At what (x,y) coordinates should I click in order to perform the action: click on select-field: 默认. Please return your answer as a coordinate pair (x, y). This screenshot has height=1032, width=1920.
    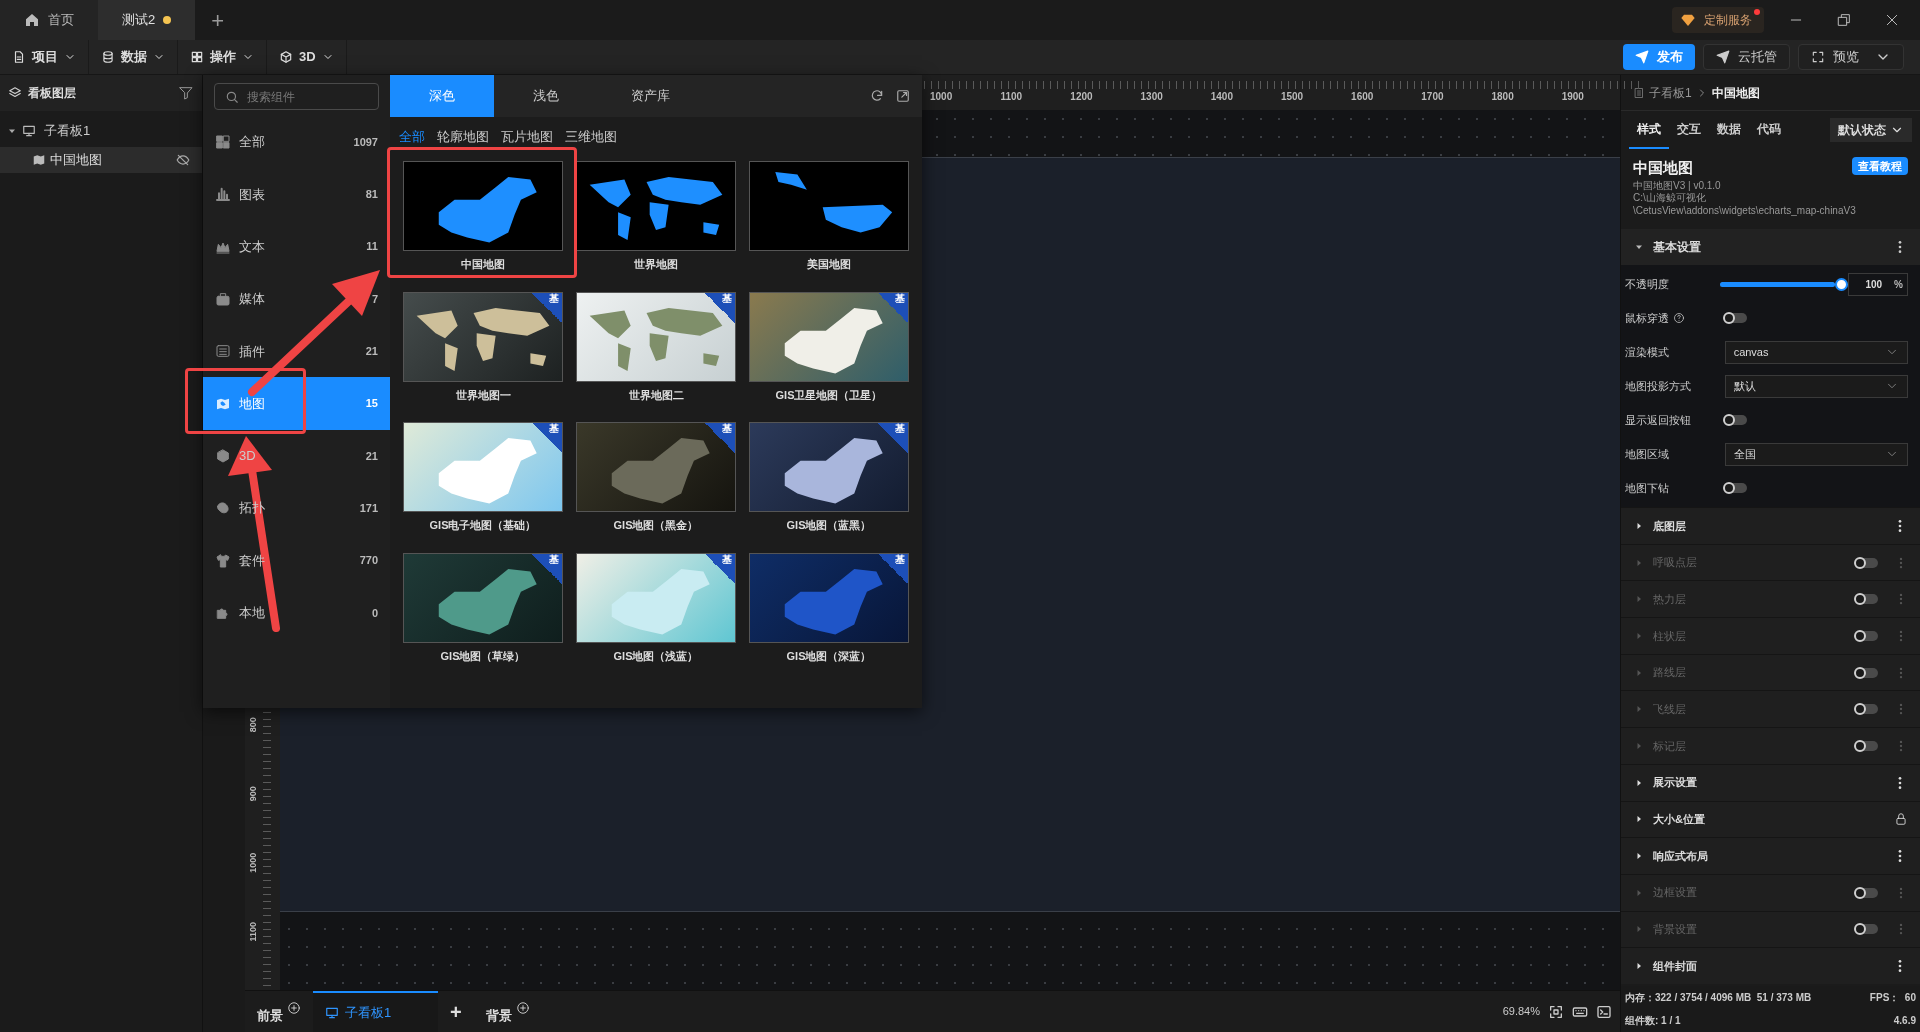
    Looking at the image, I should click on (1816, 386).